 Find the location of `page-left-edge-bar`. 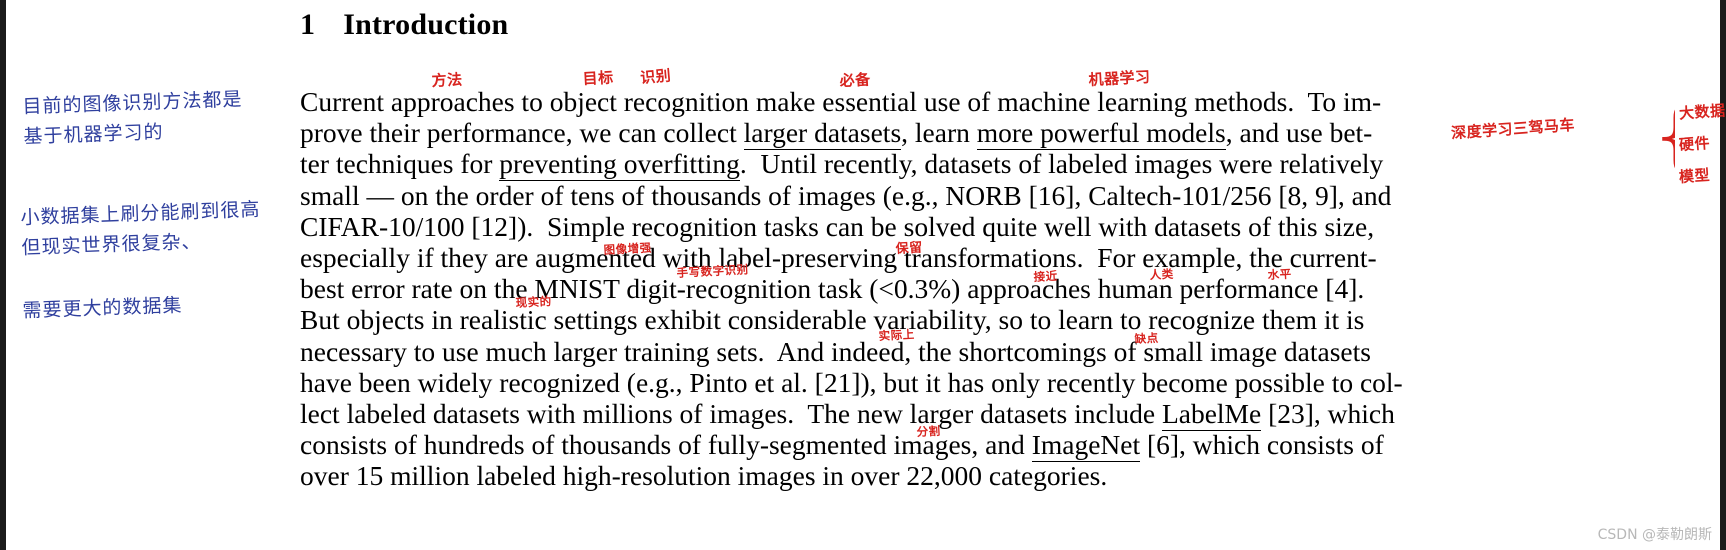

page-left-edge-bar is located at coordinates (3, 275).